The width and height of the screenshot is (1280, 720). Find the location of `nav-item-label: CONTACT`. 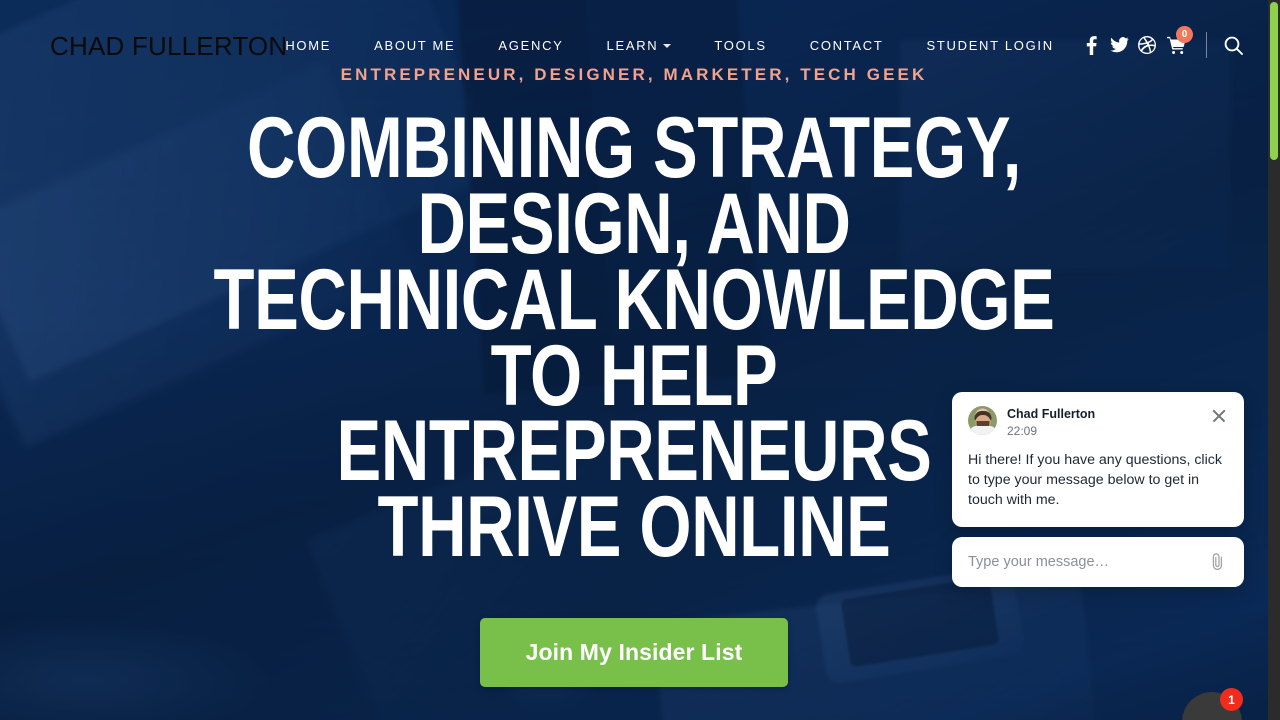

nav-item-label: CONTACT is located at coordinates (846, 45).